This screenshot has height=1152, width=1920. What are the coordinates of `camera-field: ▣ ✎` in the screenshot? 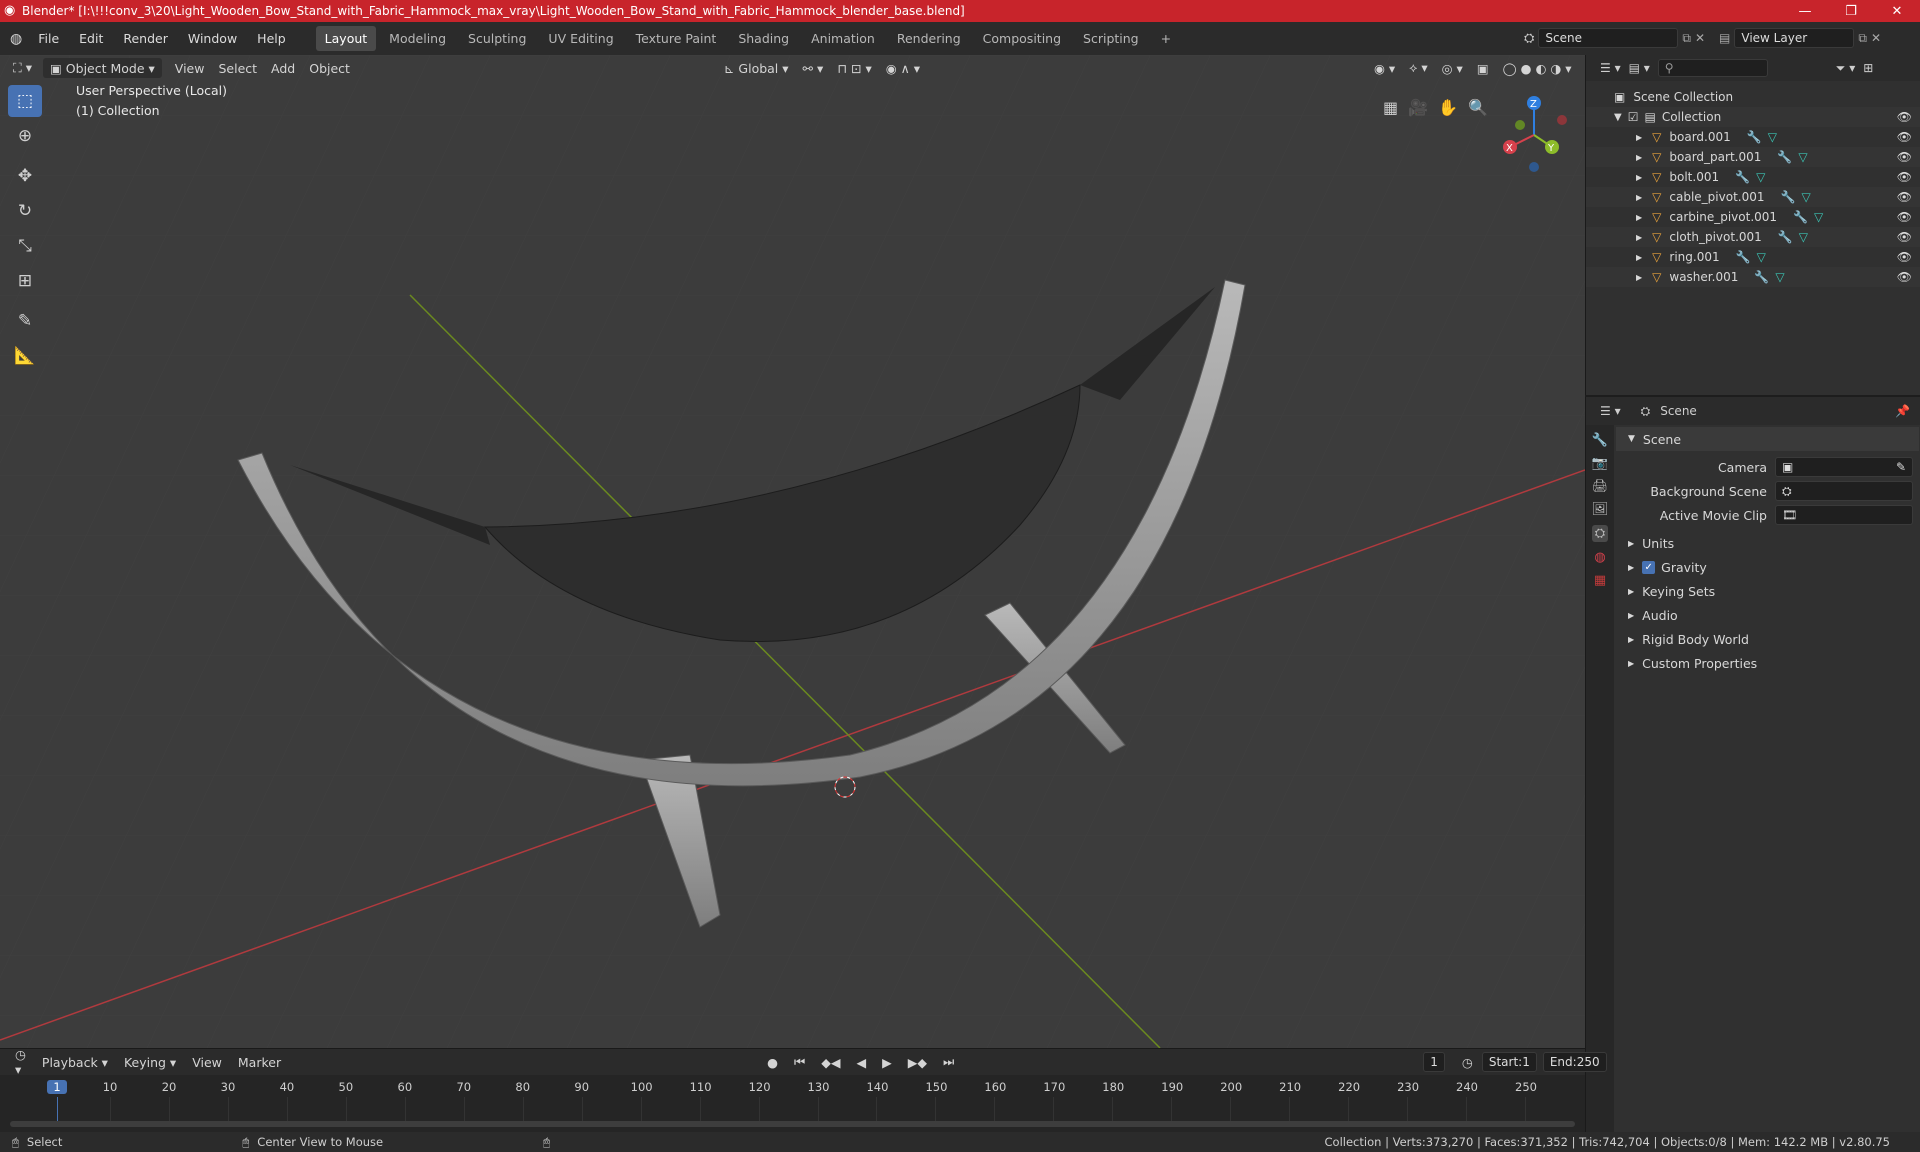 It's located at (1844, 467).